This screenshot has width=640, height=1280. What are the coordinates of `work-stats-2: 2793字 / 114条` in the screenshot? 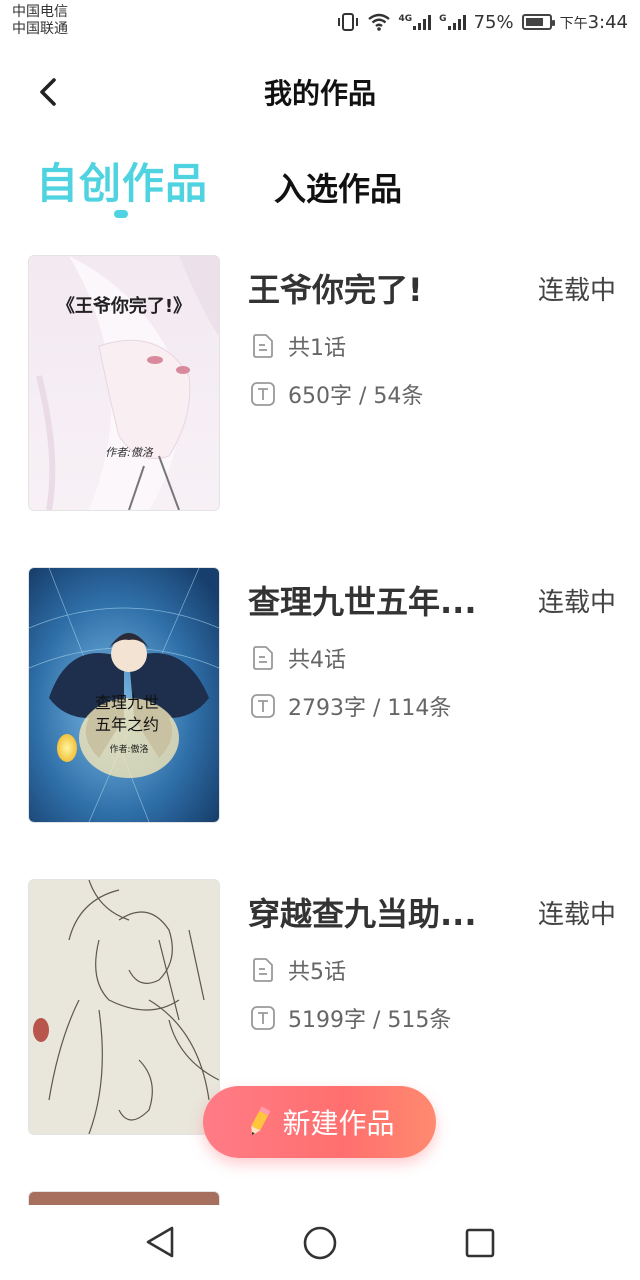 It's located at (350, 706).